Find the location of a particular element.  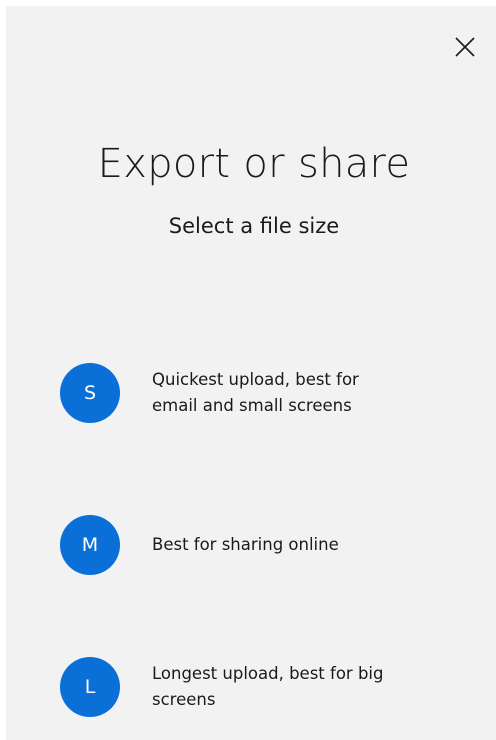

option-description-line: screens is located at coordinates (184, 699).